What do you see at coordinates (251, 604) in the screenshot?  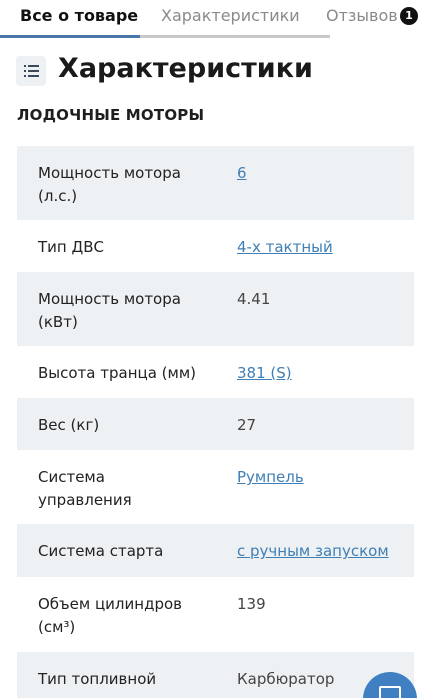 I see `spec-value: 139` at bounding box center [251, 604].